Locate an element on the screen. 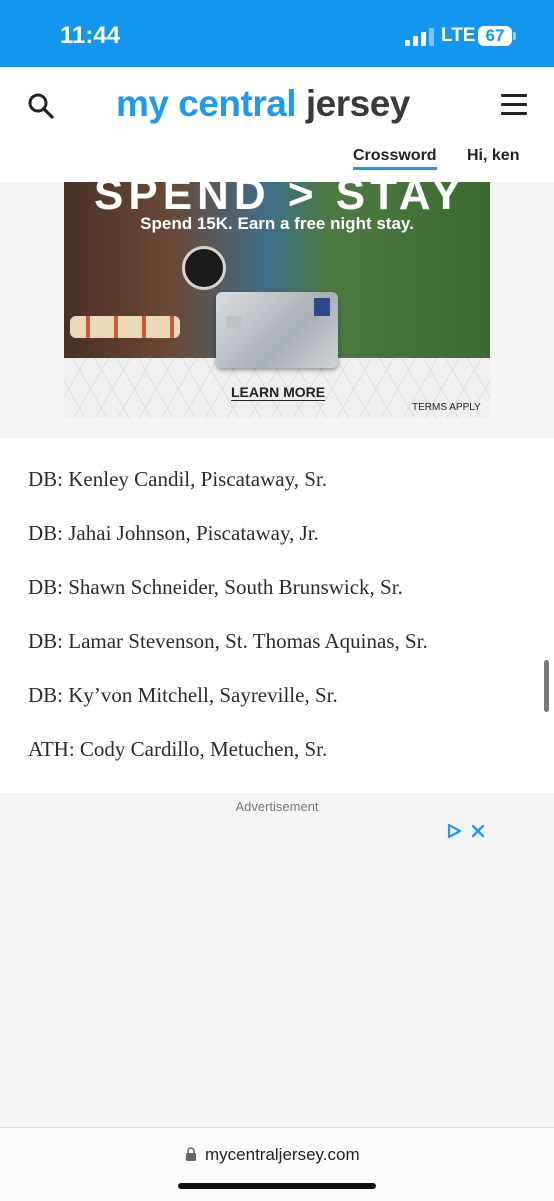  card-chip is located at coordinates (234, 322).